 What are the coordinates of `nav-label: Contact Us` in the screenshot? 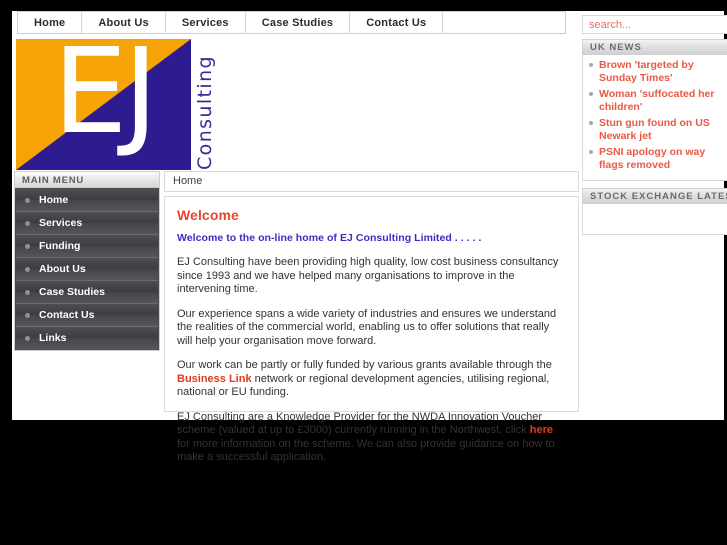 It's located at (396, 22).